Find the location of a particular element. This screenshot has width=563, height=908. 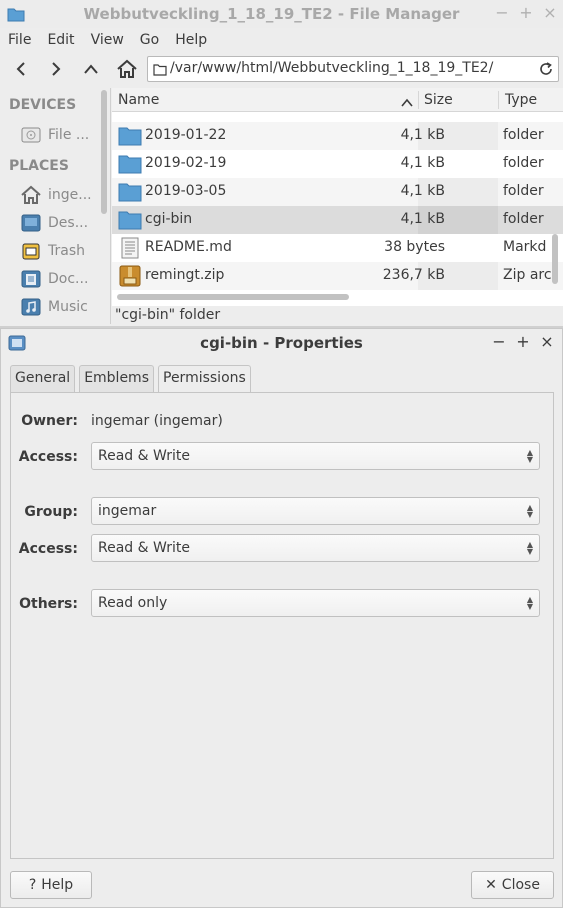

file-name: remingt.zip is located at coordinates (185, 275).